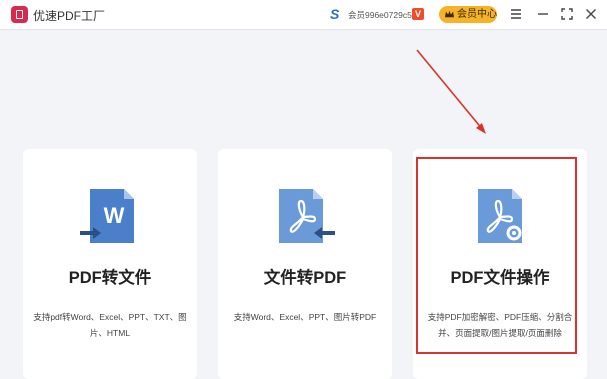  I want to click on svg-text: W, so click(114, 215).